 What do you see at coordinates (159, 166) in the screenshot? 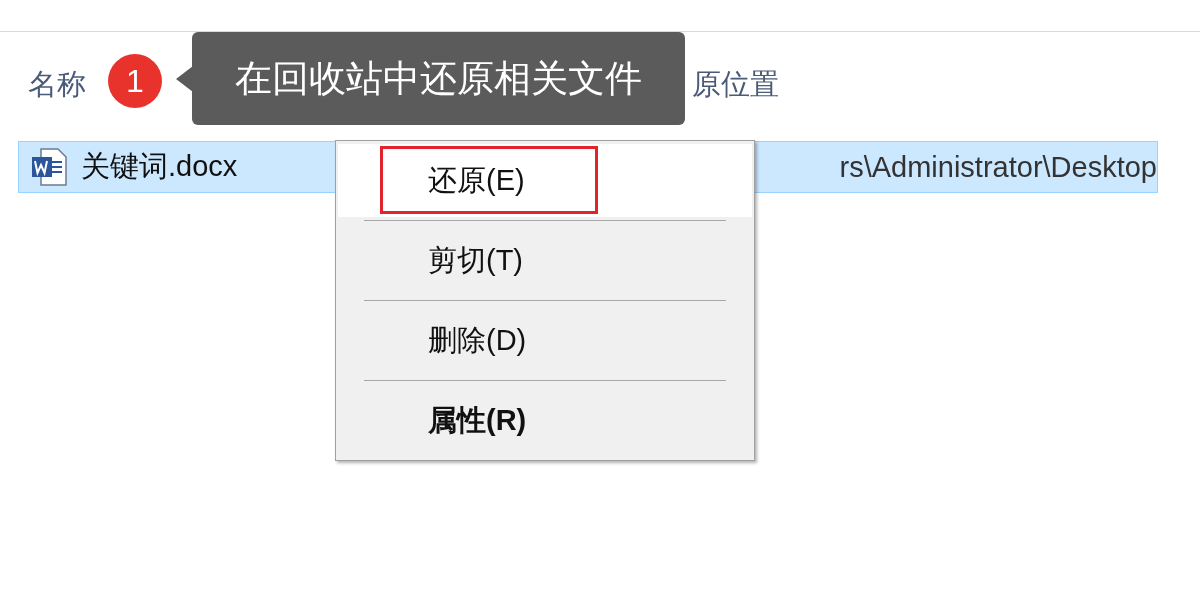
I see `file-name: 关键词.docx` at bounding box center [159, 166].